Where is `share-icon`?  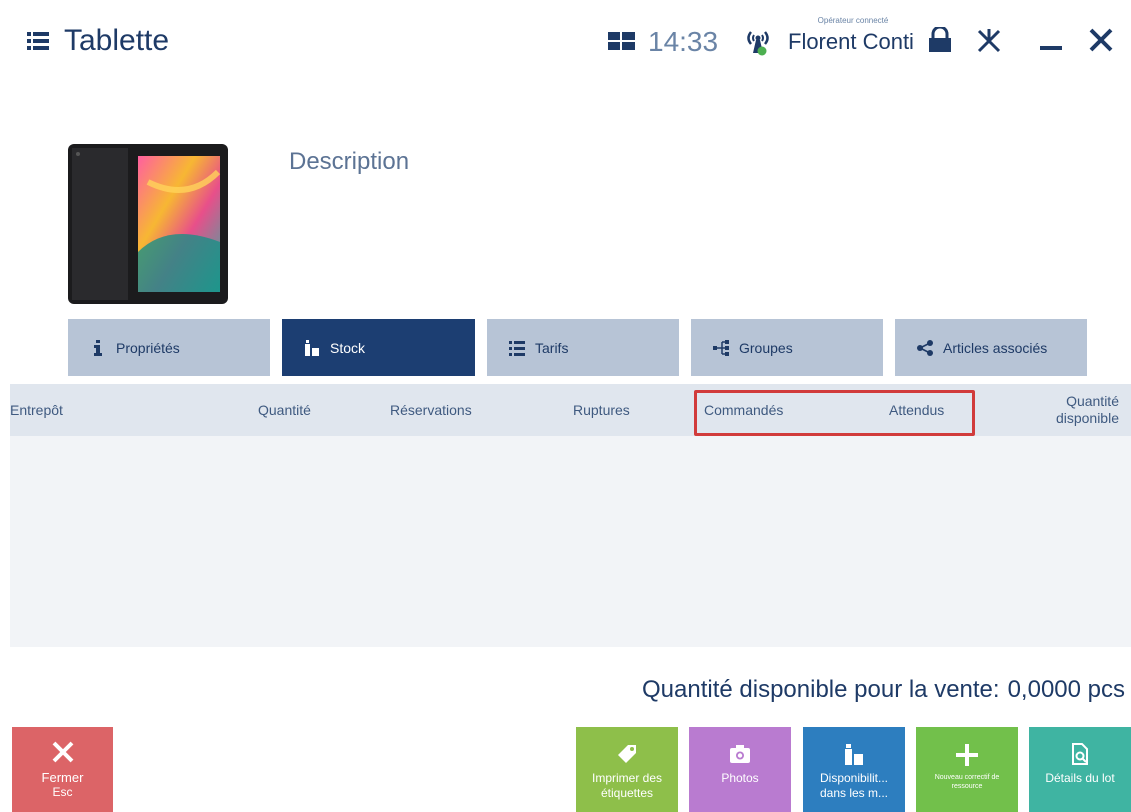 share-icon is located at coordinates (925, 347).